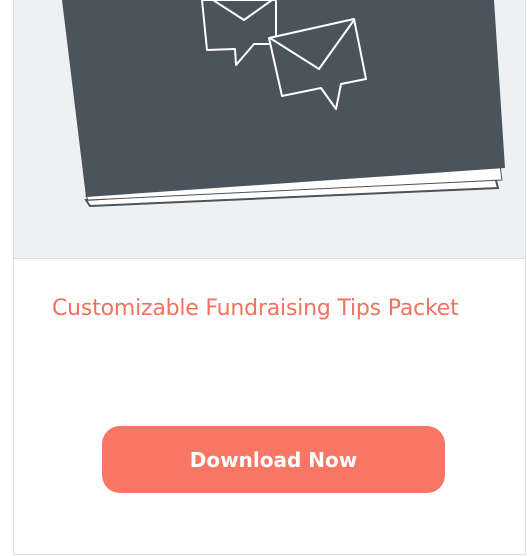 The image size is (527, 556). Describe the element at coordinates (273, 459) in the screenshot. I see `download-now-button: Download Now` at that location.